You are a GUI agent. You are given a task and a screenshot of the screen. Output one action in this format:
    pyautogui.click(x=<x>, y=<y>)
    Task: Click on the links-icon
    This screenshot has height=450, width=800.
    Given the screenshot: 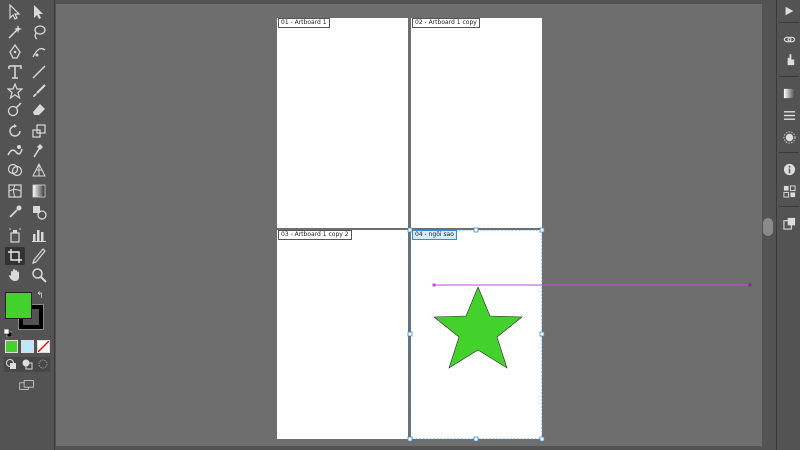 What is the action you would take?
    pyautogui.click(x=789, y=39)
    